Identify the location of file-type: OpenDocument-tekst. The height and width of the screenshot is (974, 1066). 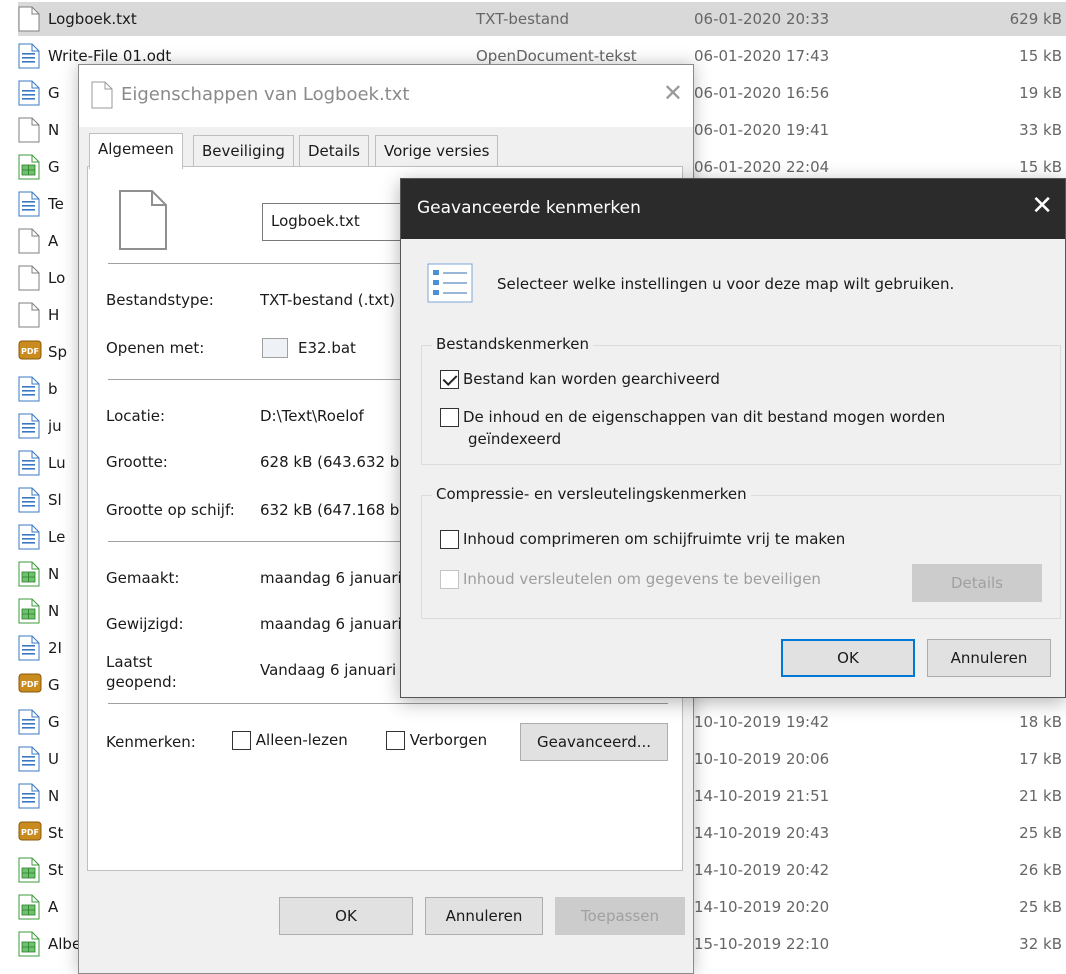
(556, 56).